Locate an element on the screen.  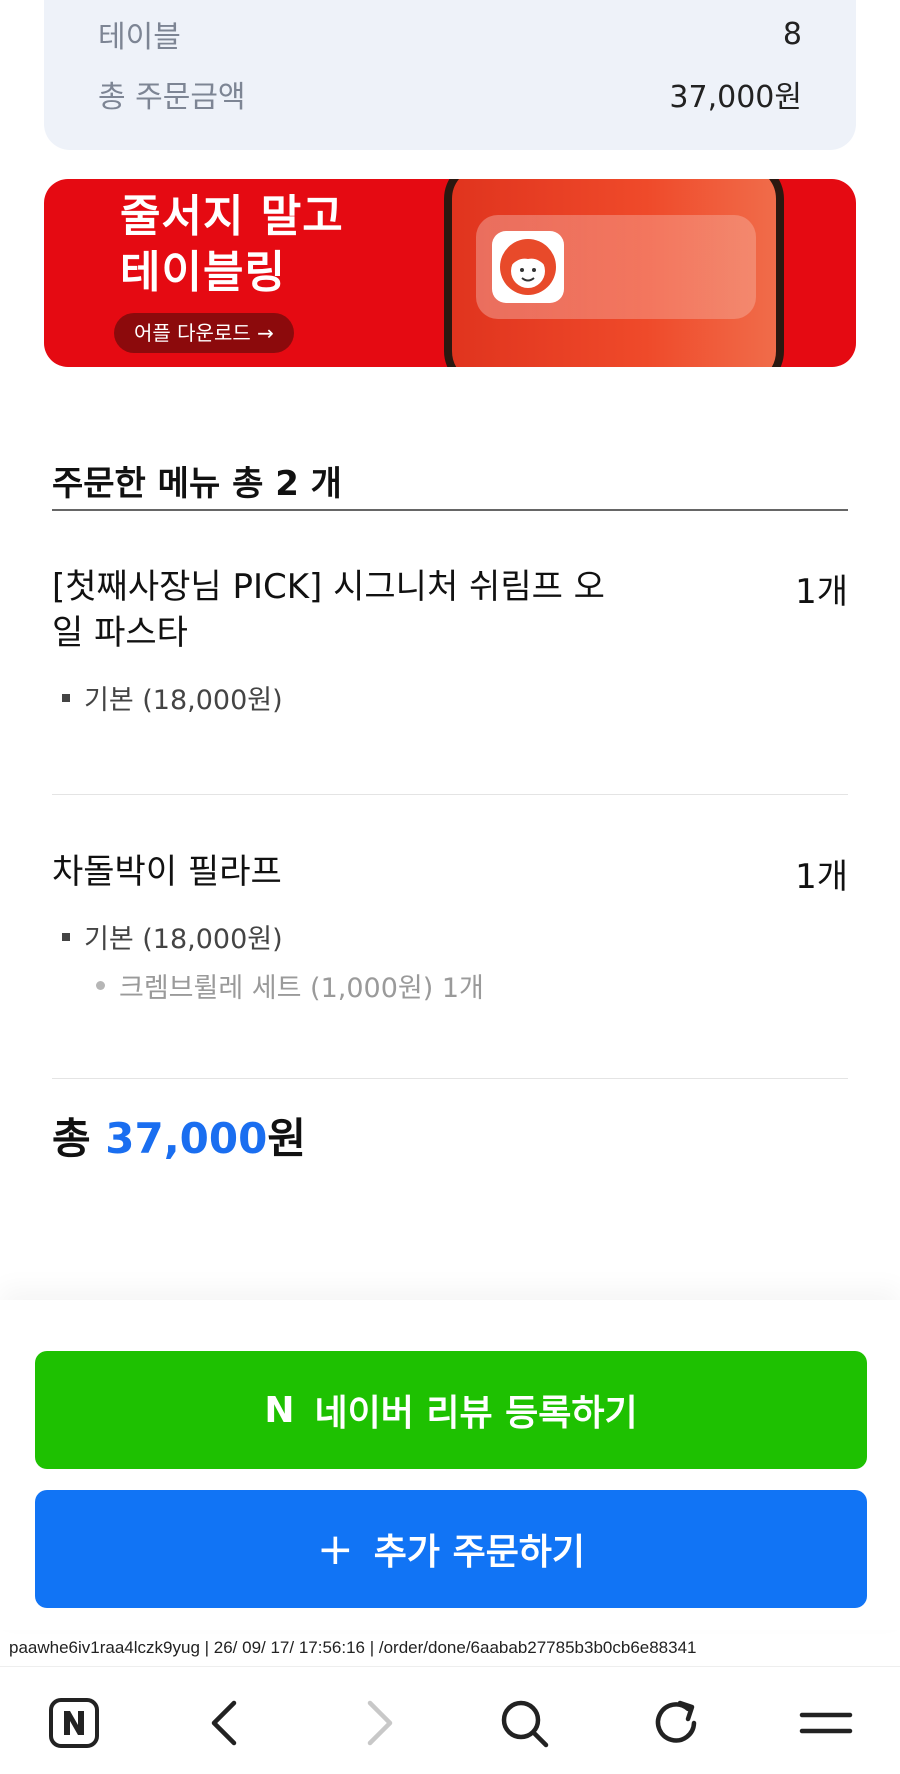
banner-title-line: 테이블링 is located at coordinates (203, 272).